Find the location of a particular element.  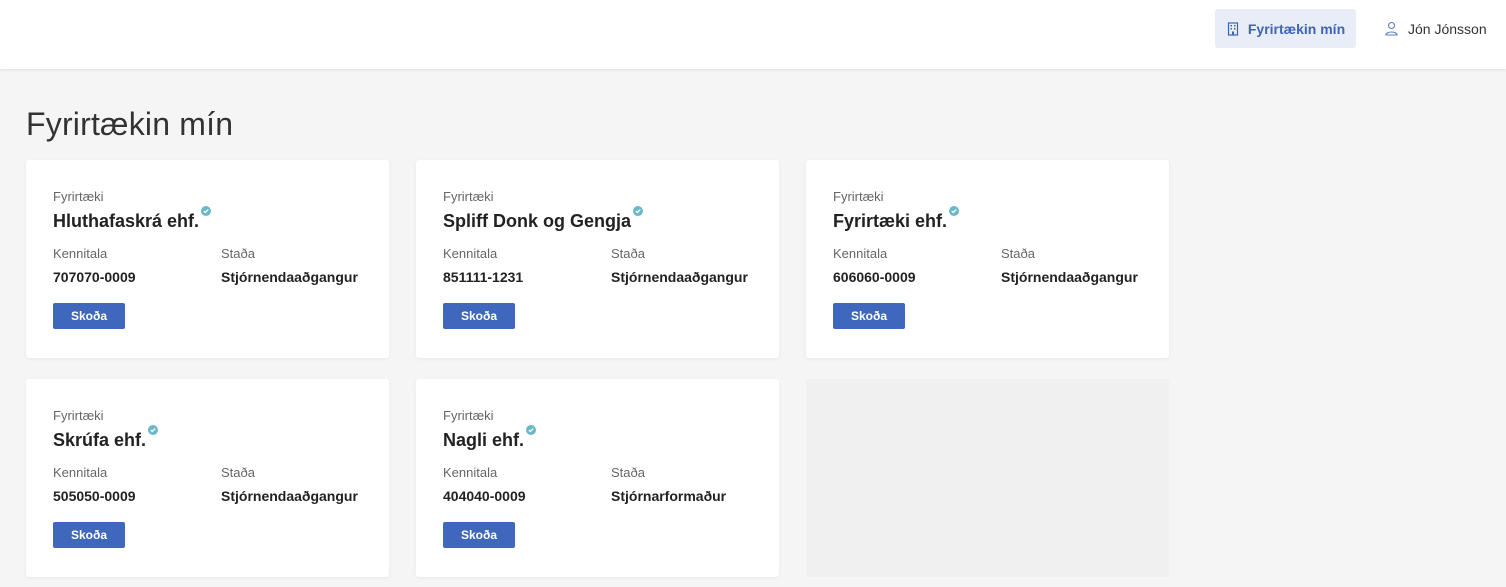

company-name: Fyrirtæki ehf. is located at coordinates (890, 221).